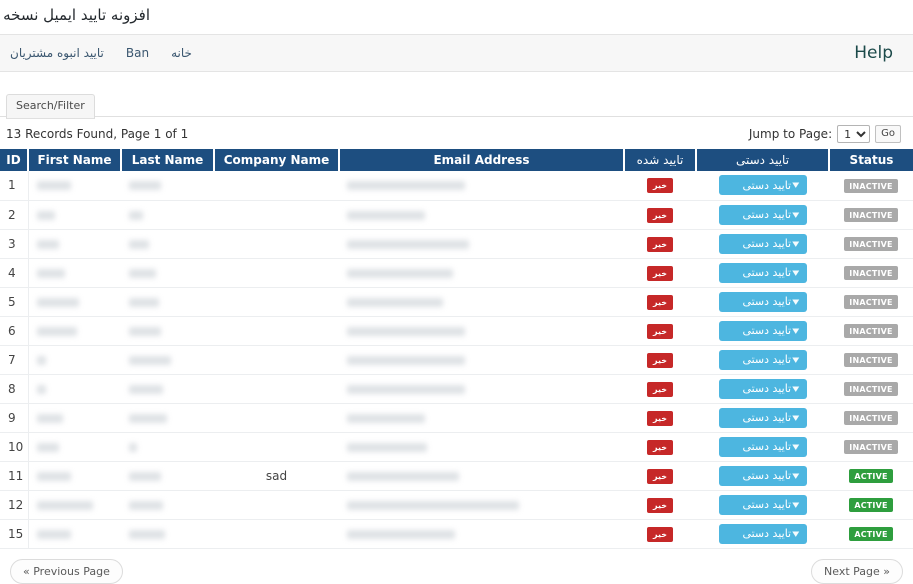 This screenshot has height=584, width=913. What do you see at coordinates (660, 160) in the screenshot?
I see `column-header-verified: تایید شده` at bounding box center [660, 160].